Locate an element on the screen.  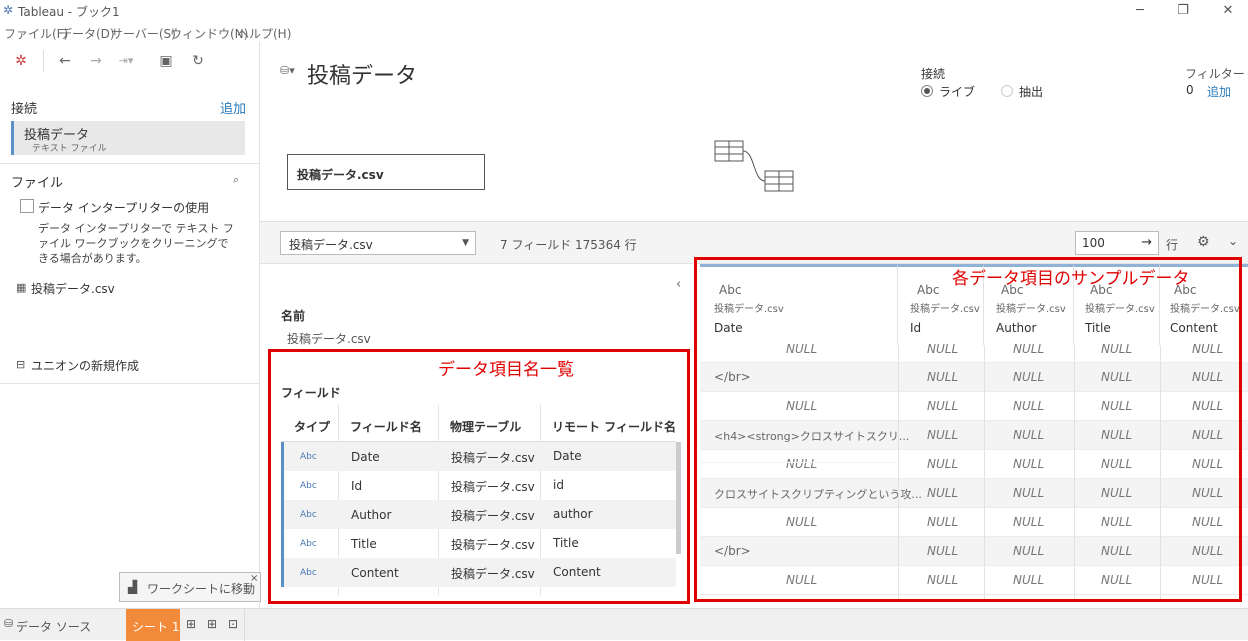
tab-sheet-label: シート 1 is located at coordinates (156, 627).